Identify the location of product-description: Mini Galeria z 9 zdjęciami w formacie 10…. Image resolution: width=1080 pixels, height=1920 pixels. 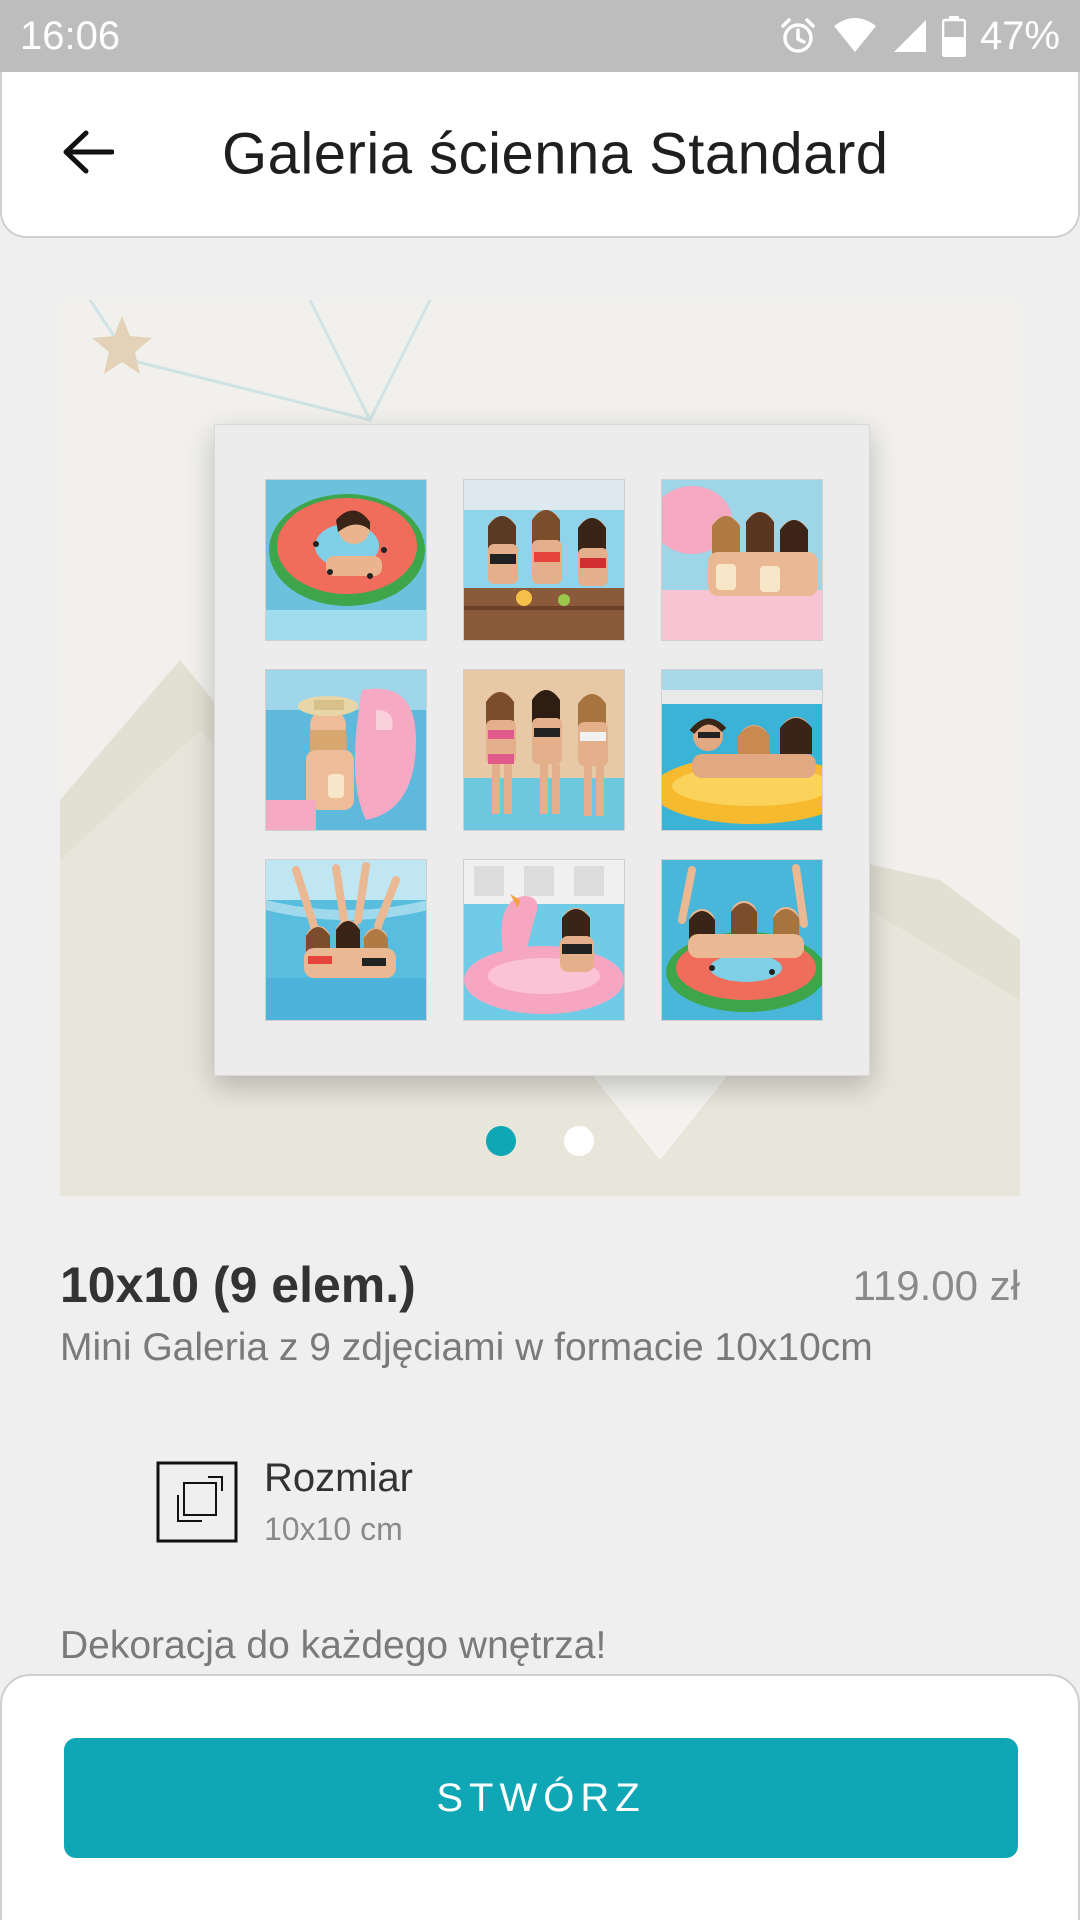
(466, 1347).